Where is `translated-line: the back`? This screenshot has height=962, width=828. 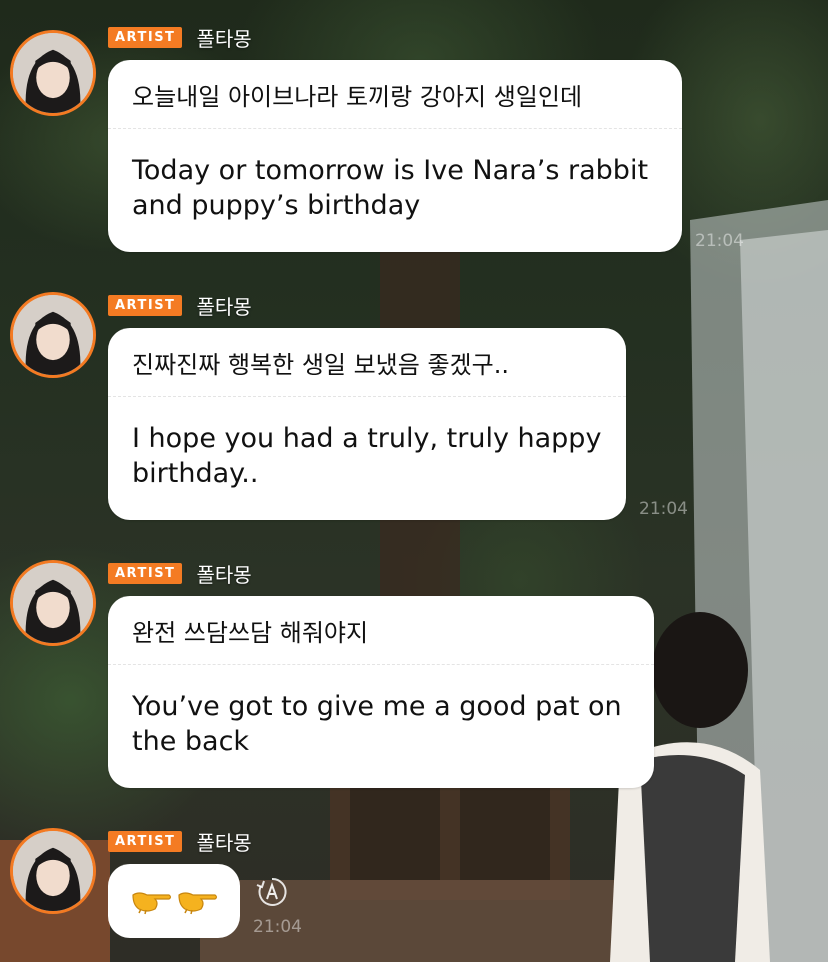 translated-line: the back is located at coordinates (191, 741).